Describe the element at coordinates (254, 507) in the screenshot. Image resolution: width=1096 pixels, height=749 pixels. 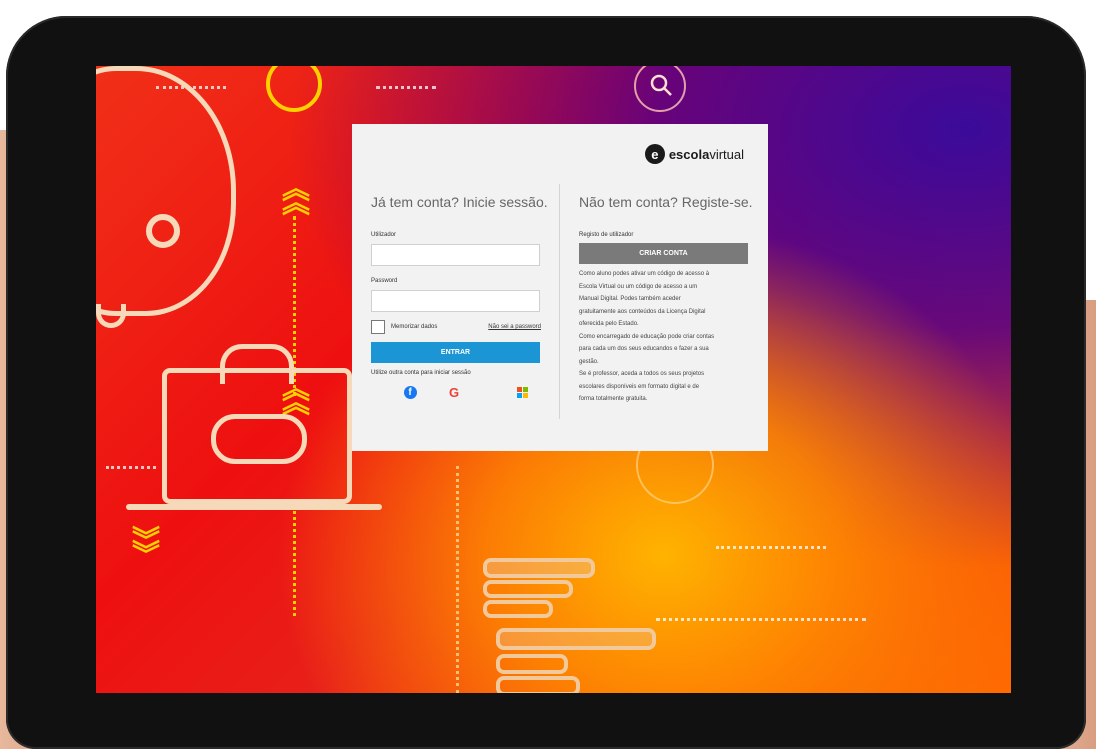
I see `laptop-base` at that location.